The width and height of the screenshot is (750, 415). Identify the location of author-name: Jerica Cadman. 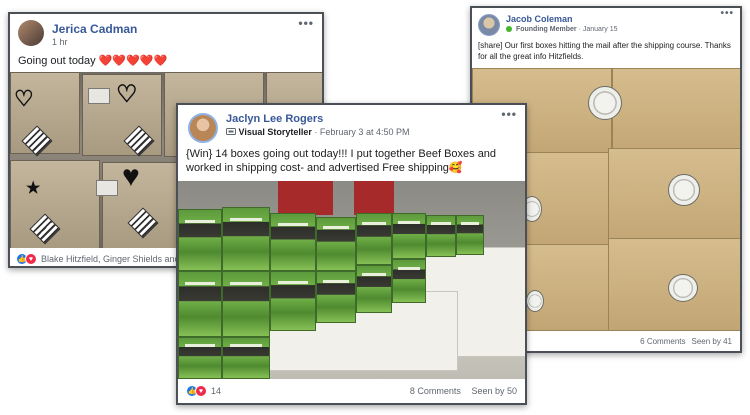
(94, 29).